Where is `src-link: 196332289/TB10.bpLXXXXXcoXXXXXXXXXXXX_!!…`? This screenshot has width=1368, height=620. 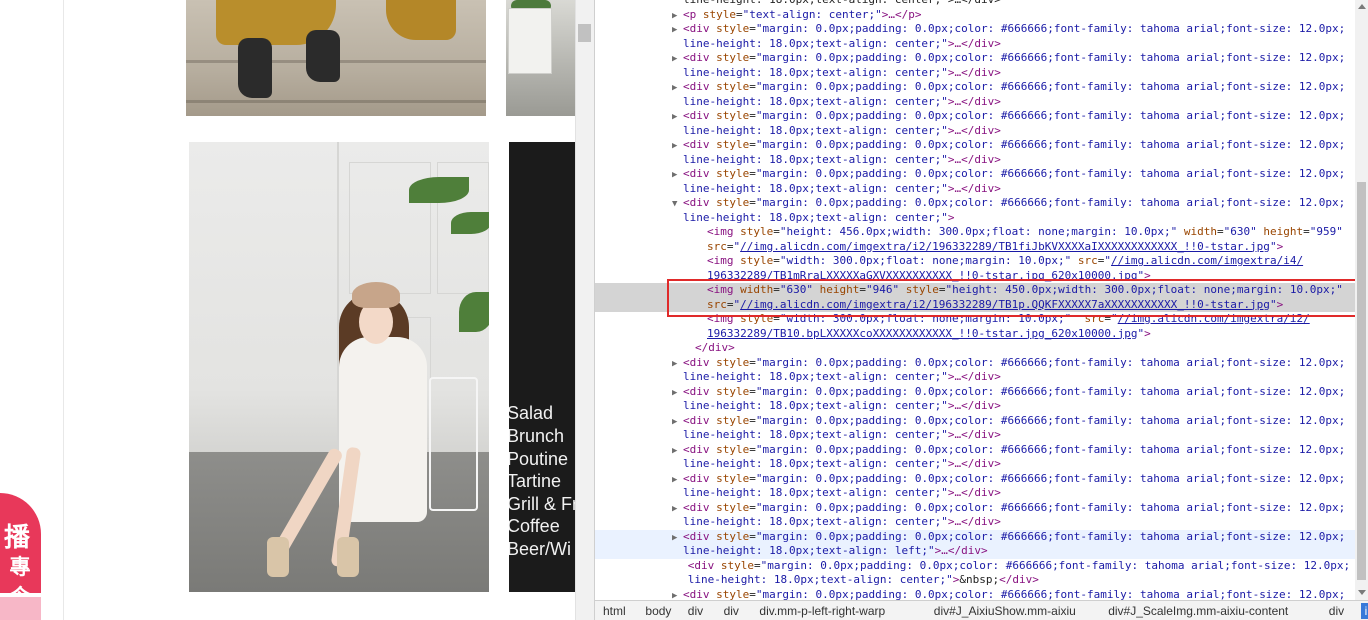
src-link: 196332289/TB10.bpLXXXXXcoXXXXXXXXXXXX_!!… is located at coordinates (922, 333).